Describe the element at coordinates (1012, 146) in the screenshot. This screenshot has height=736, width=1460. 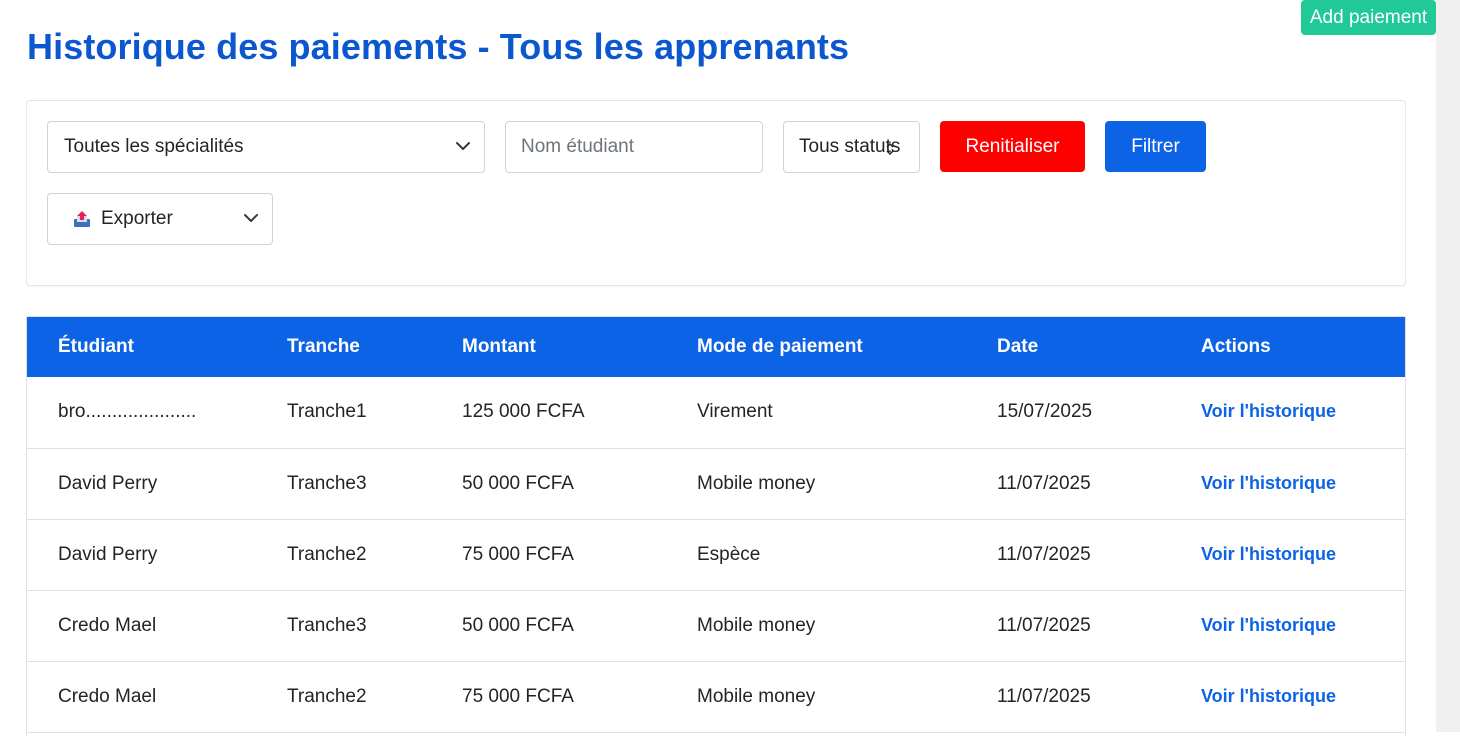
I see `reset-button: Renitialiser` at that location.